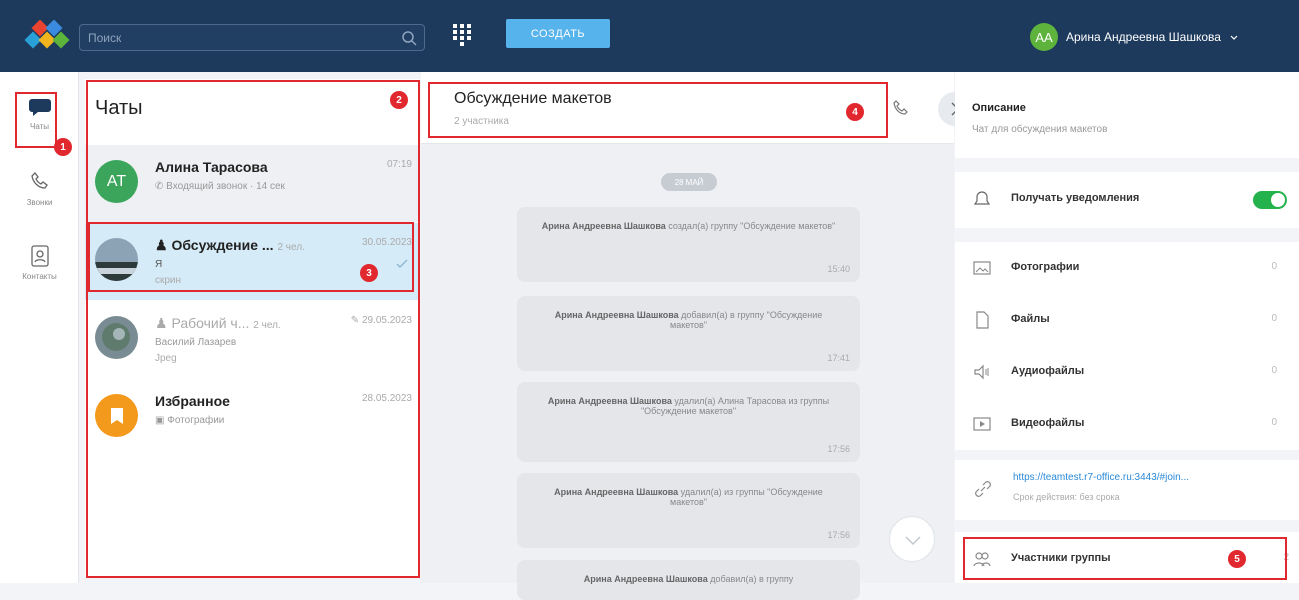  I want to click on nav-chats: Чаты, so click(39, 131).